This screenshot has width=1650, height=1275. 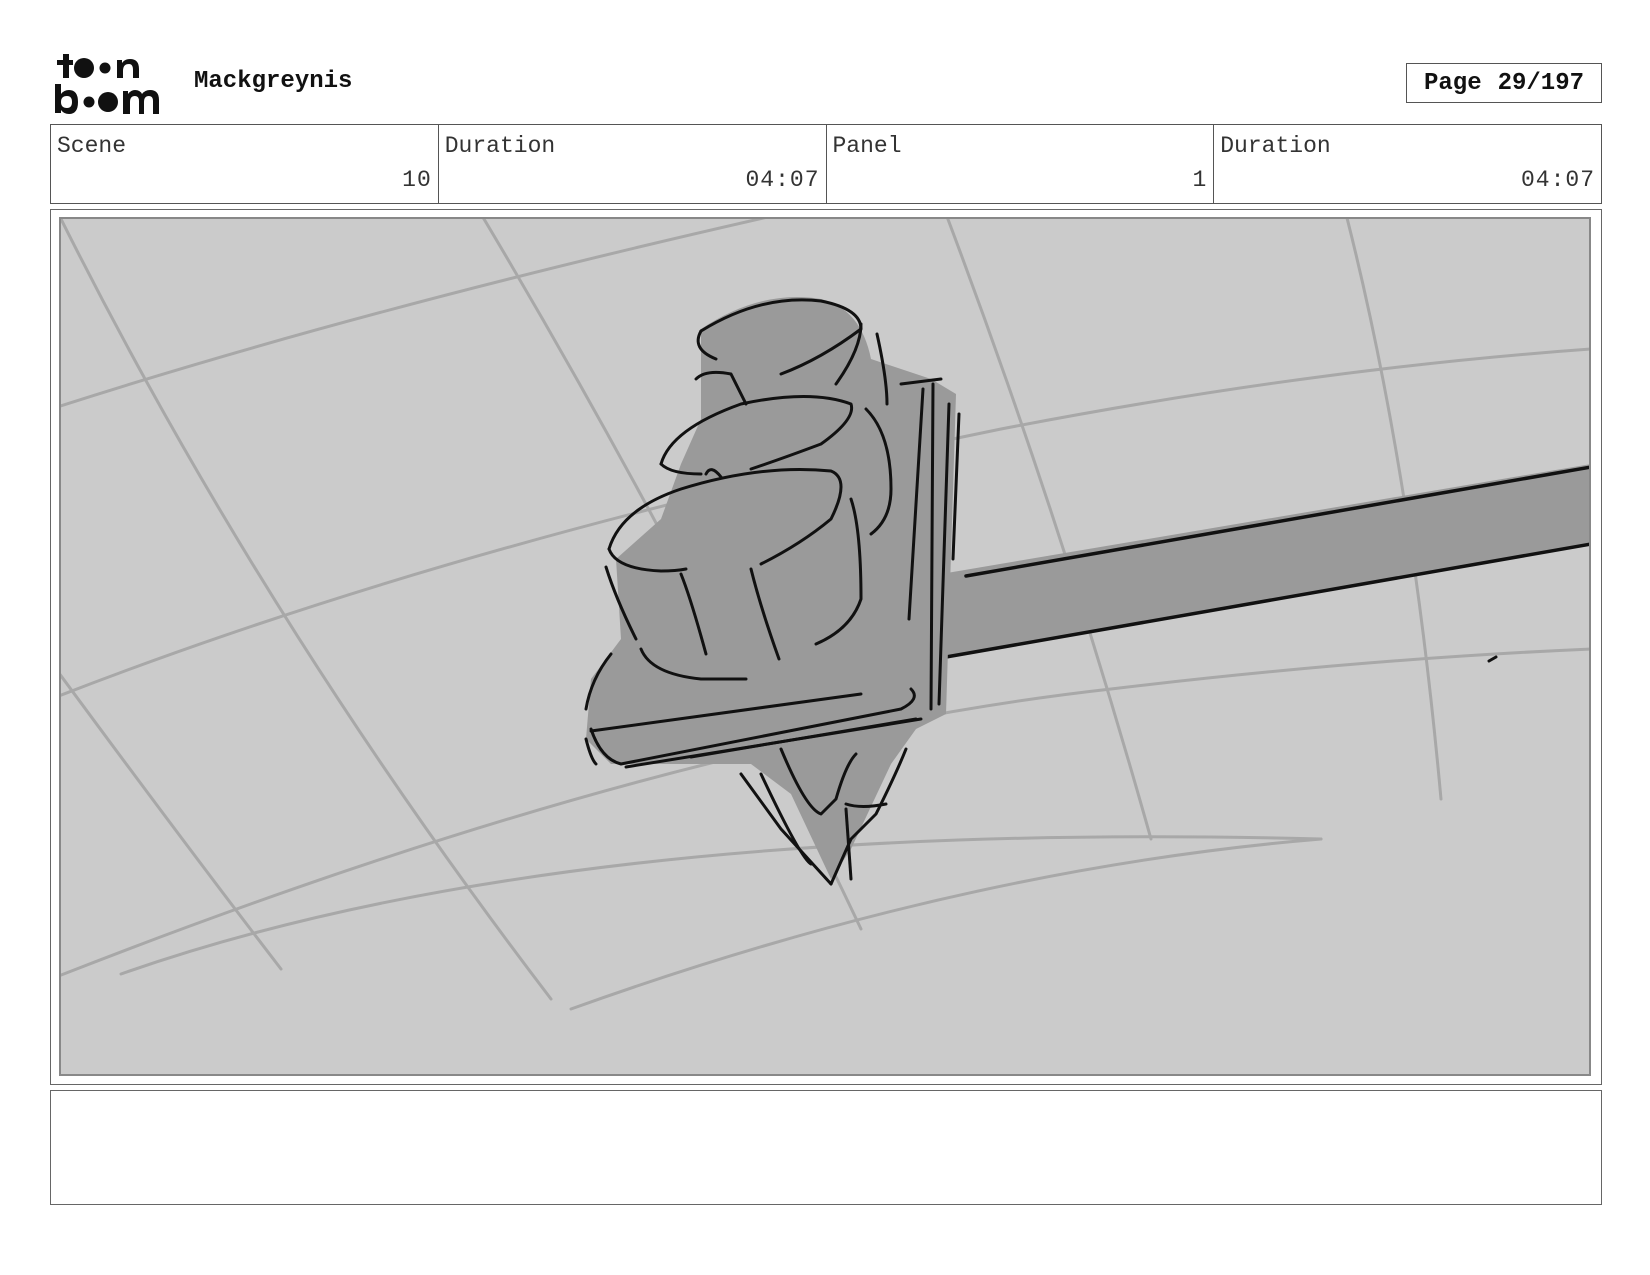 What do you see at coordinates (500, 146) in the screenshot?
I see `scene-duration-label: Duration` at bounding box center [500, 146].